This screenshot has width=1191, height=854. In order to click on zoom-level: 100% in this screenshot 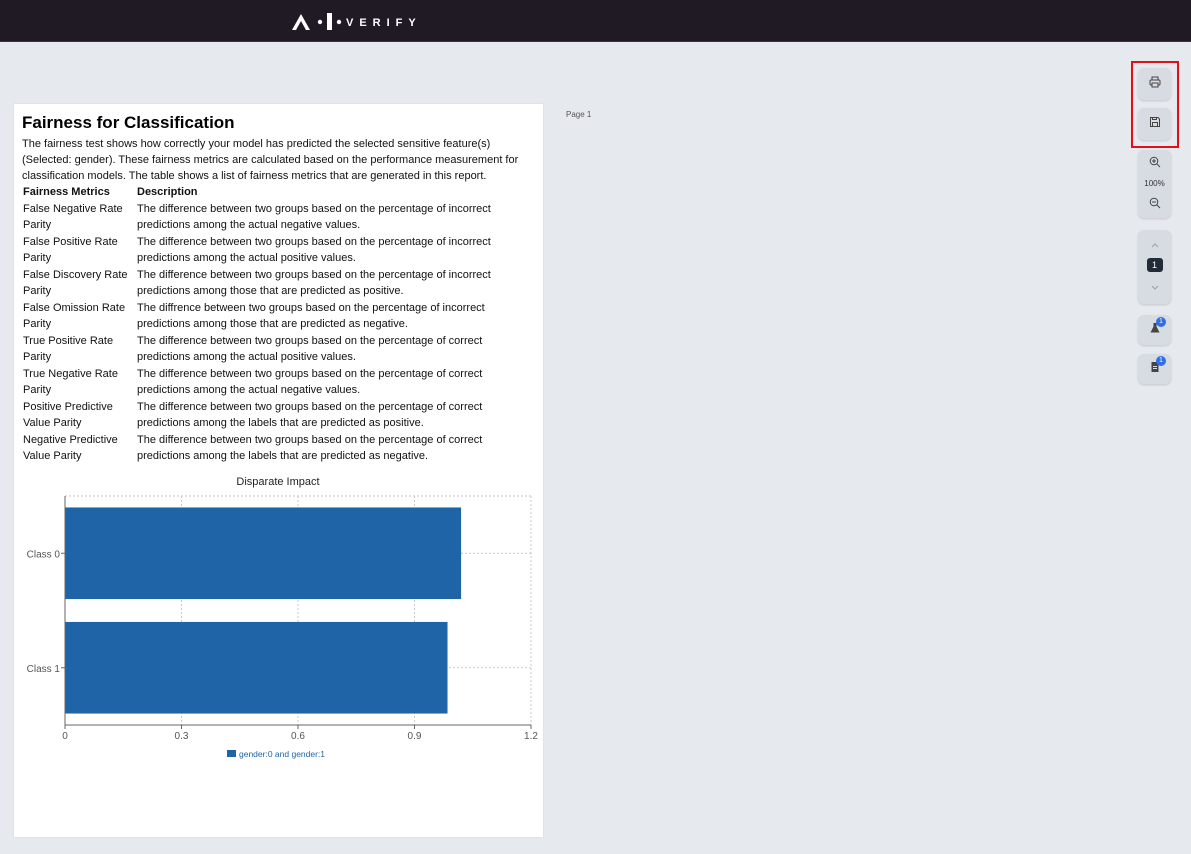, I will do `click(1154, 183)`.